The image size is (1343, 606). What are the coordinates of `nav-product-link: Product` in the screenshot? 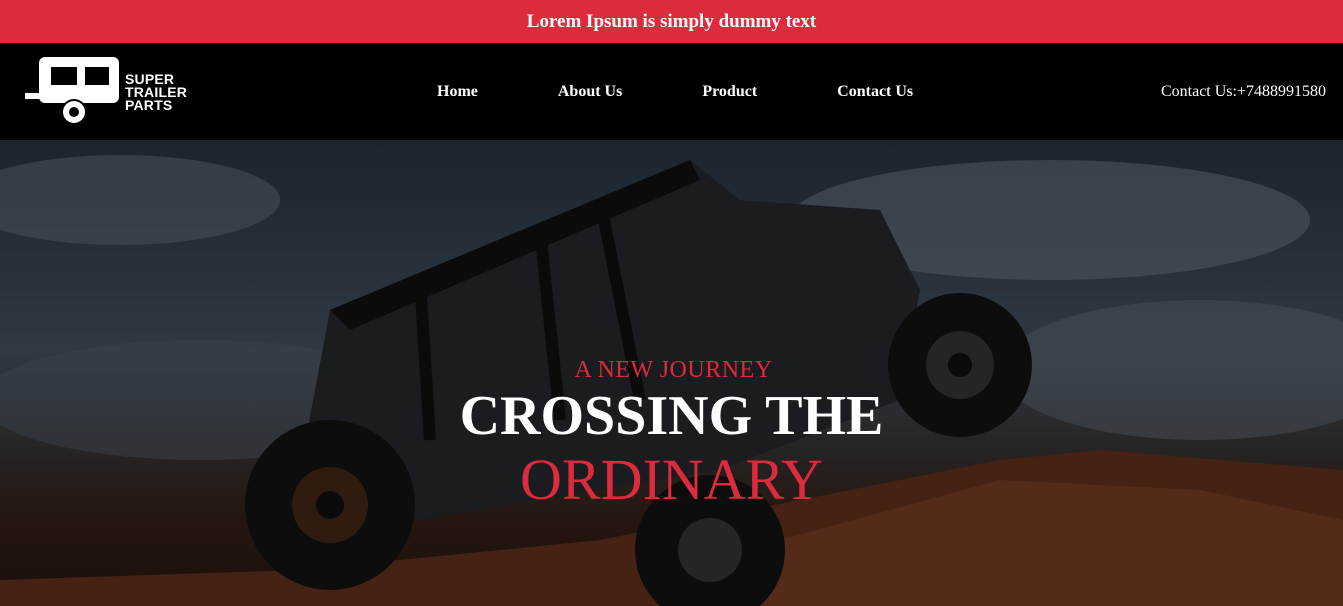 It's located at (729, 92).